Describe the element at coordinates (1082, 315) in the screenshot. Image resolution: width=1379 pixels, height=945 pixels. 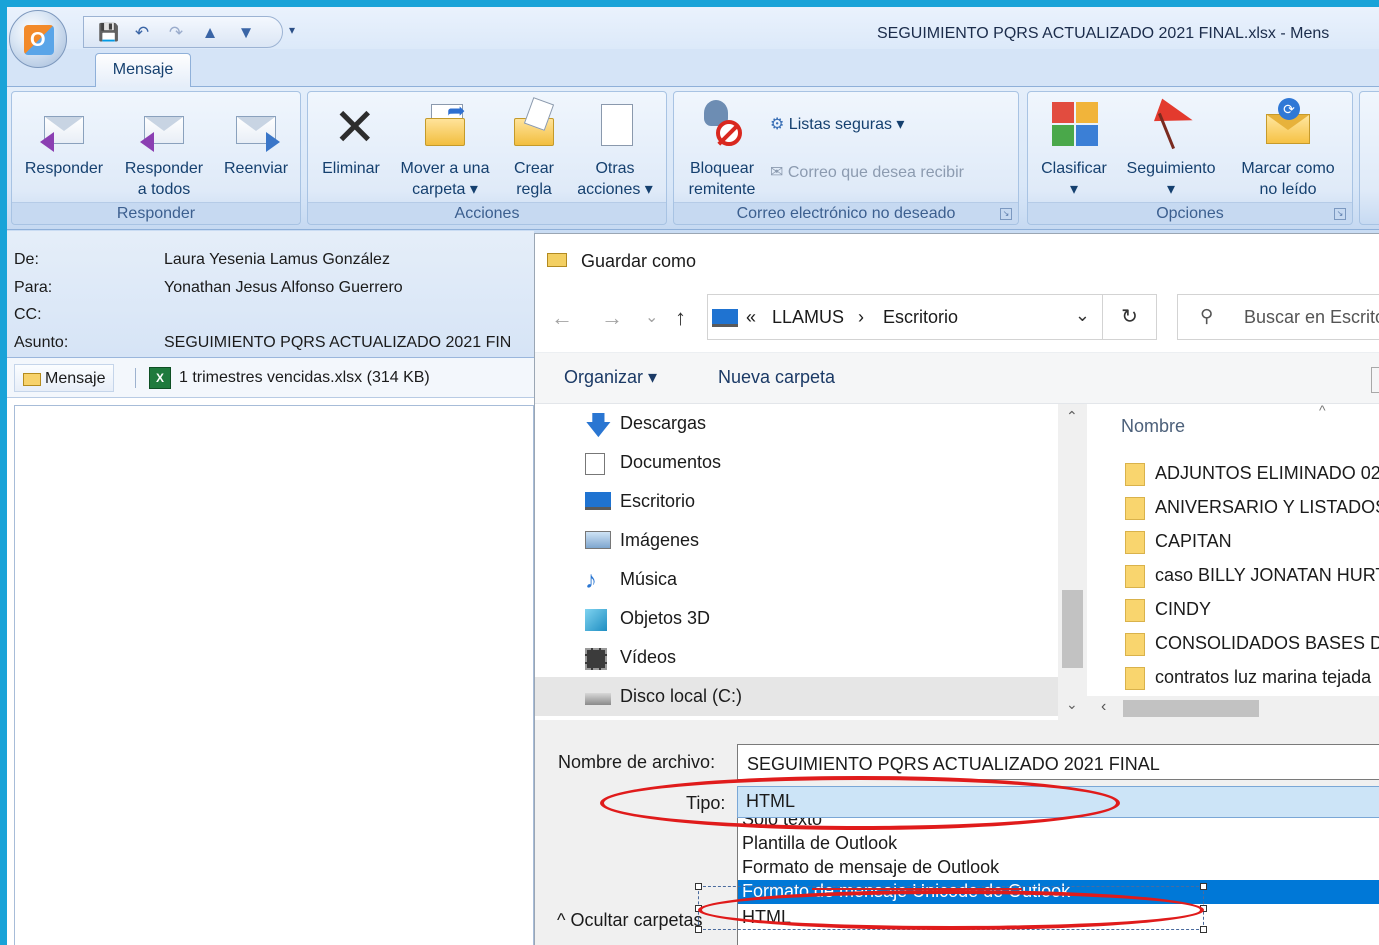
I see `address-dropdown-icon: ⌄` at that location.